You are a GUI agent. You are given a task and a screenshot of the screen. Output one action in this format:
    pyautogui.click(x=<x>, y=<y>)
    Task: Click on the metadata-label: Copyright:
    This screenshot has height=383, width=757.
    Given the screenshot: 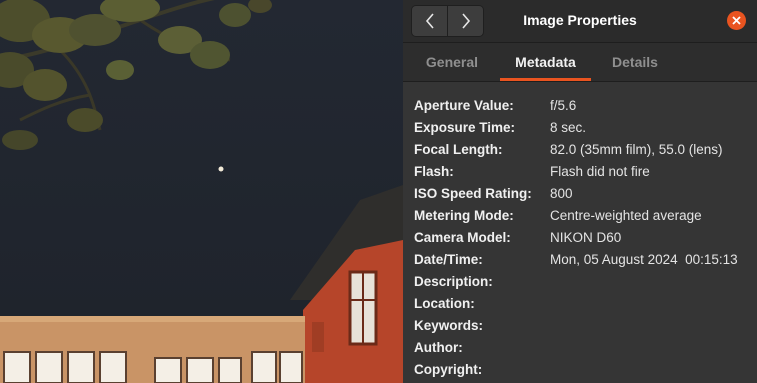 What is the action you would take?
    pyautogui.click(x=448, y=369)
    